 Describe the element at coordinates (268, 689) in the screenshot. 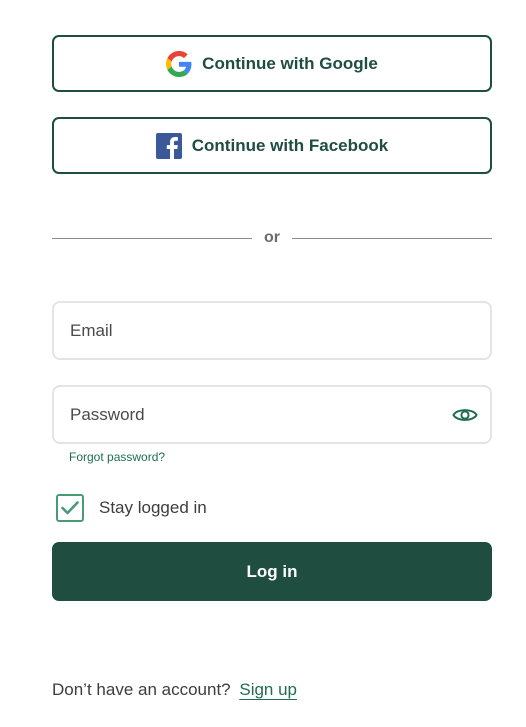

I see `sign-up-link: Sign up` at that location.